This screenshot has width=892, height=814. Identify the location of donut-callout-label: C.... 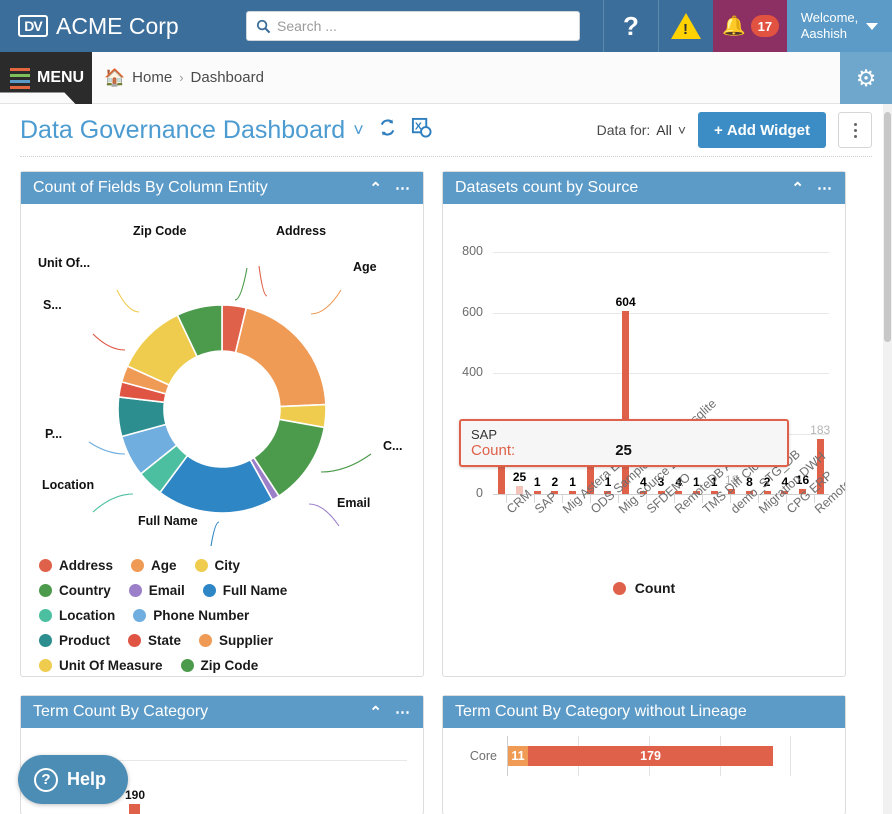
(393, 446).